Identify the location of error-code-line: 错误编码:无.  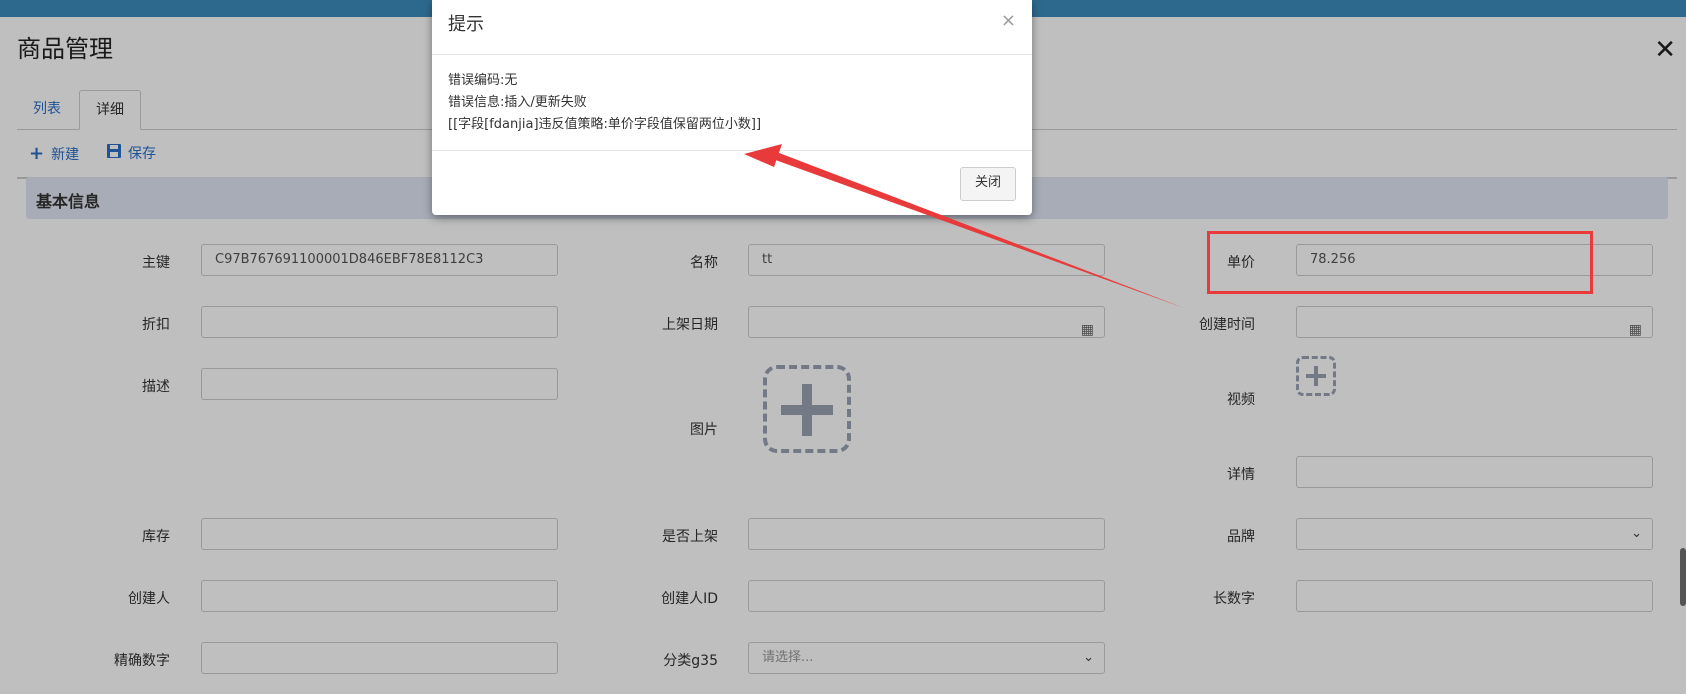
(483, 80).